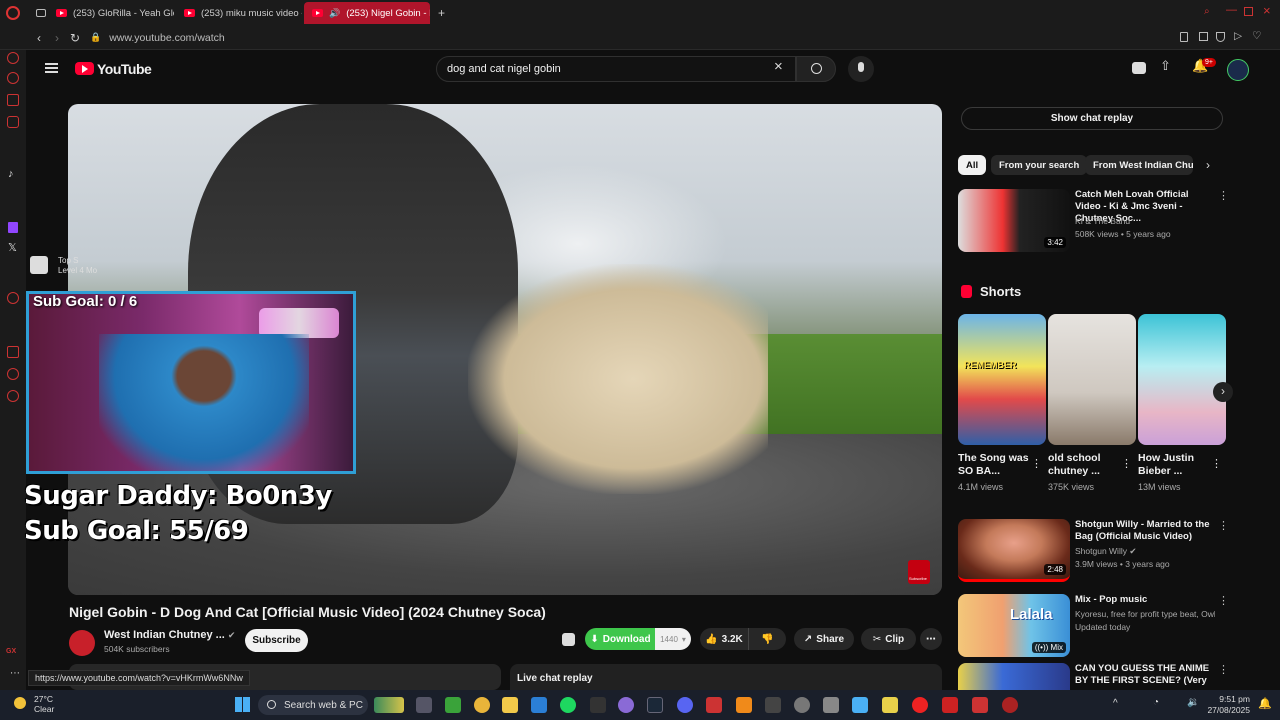 The height and width of the screenshot is (720, 1280). Describe the element at coordinates (124, 69) in the screenshot. I see `youtube-logo: YouTube` at that location.